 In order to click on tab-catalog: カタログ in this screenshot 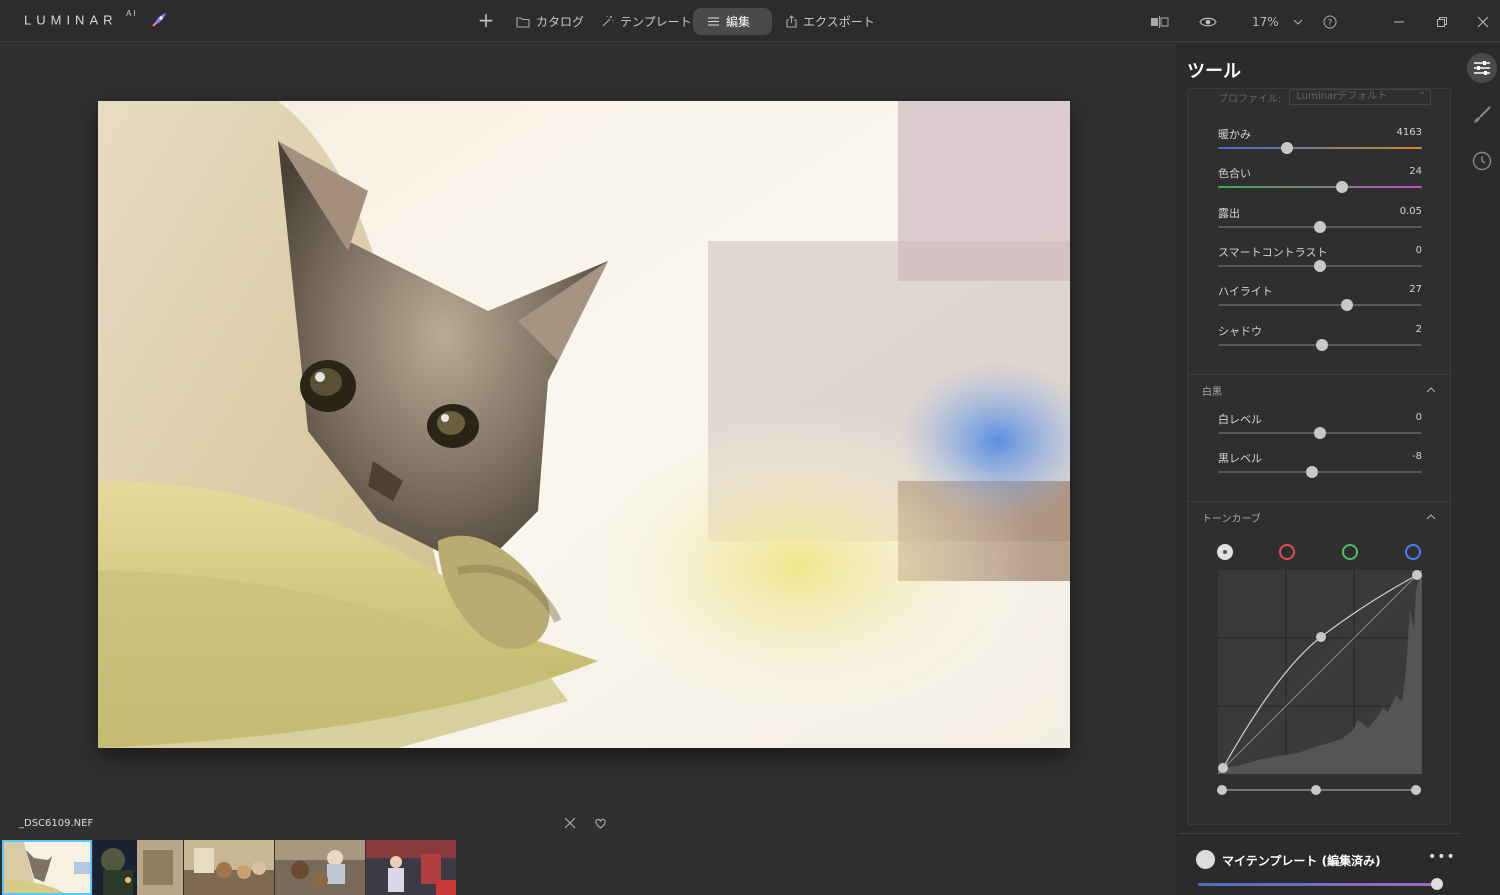, I will do `click(550, 21)`.